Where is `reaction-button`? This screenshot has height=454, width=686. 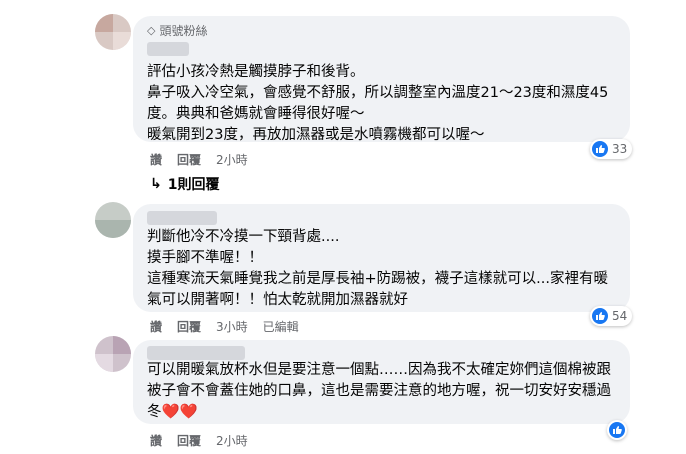
reaction-button is located at coordinates (617, 430).